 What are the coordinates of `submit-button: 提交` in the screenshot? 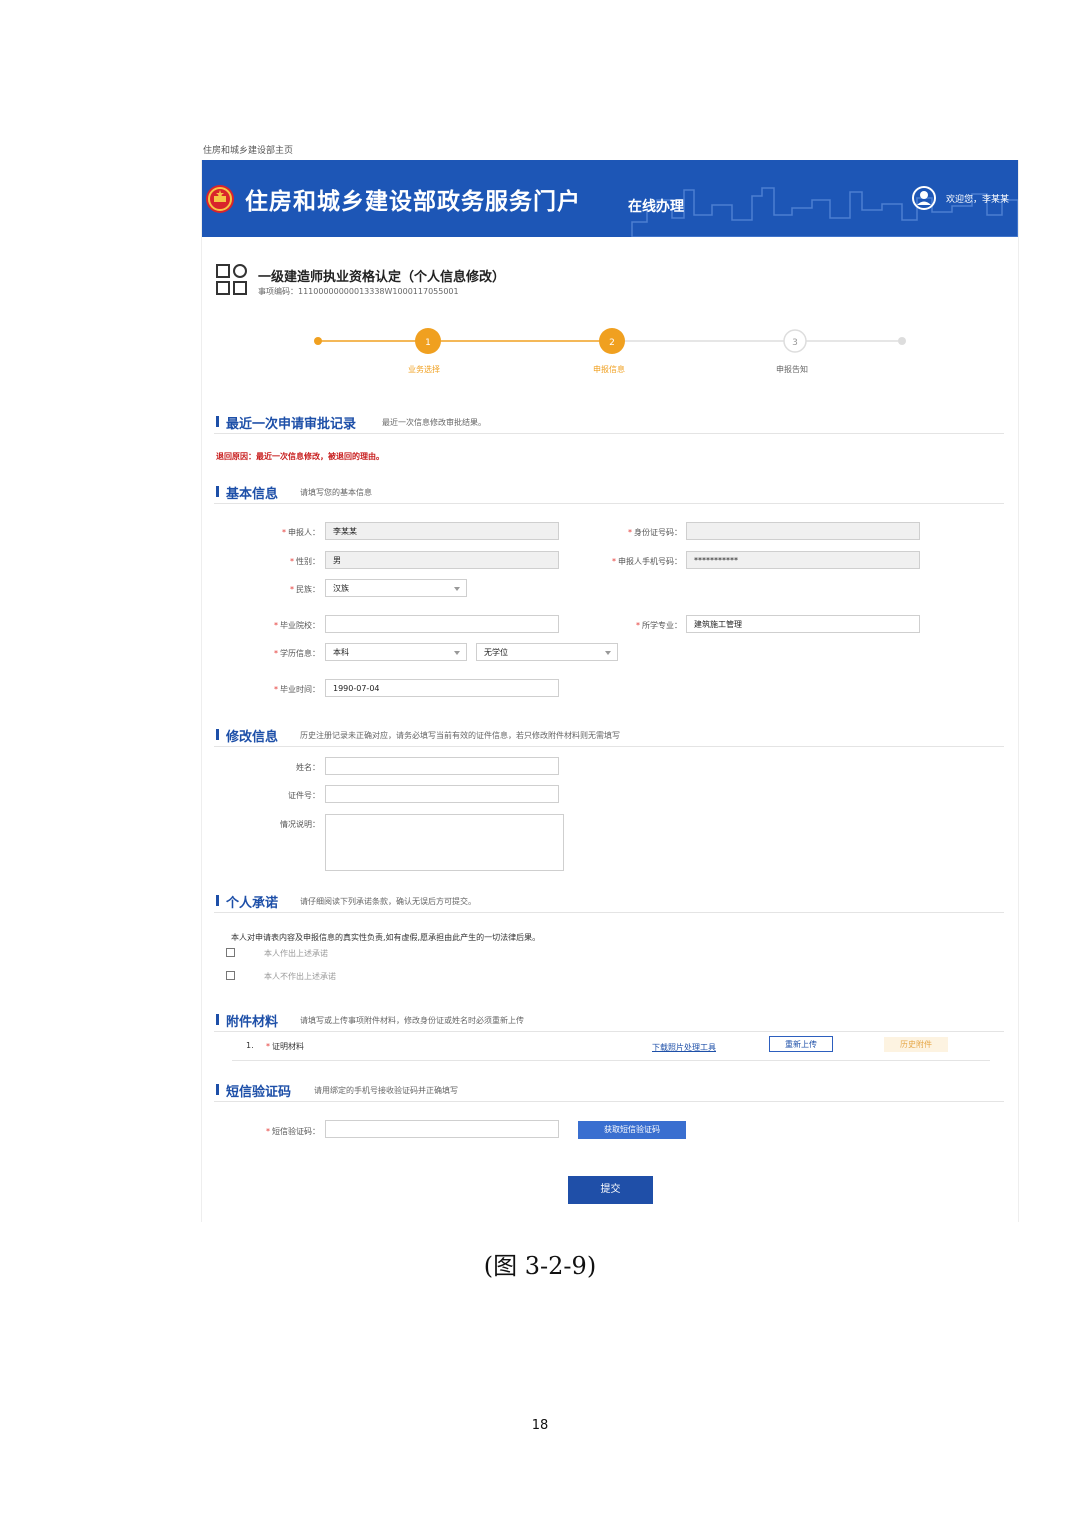 It's located at (610, 1190).